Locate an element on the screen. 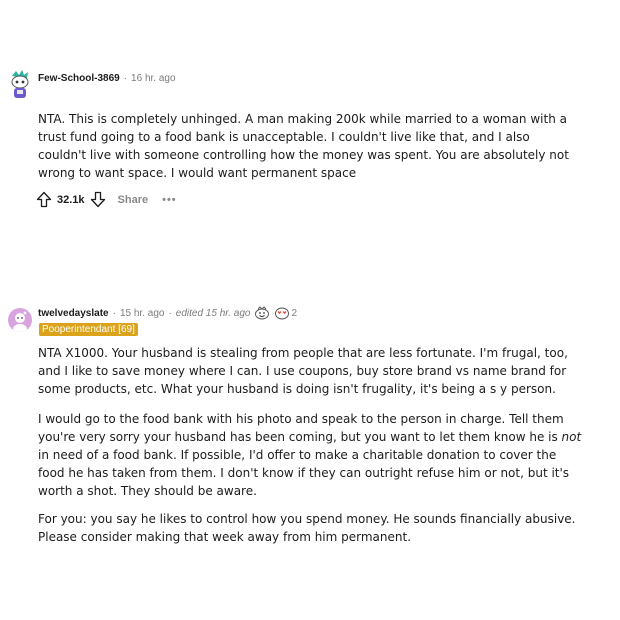 This screenshot has height=620, width=620. comment-timestamp: 16 hr. ago is located at coordinates (153, 78).